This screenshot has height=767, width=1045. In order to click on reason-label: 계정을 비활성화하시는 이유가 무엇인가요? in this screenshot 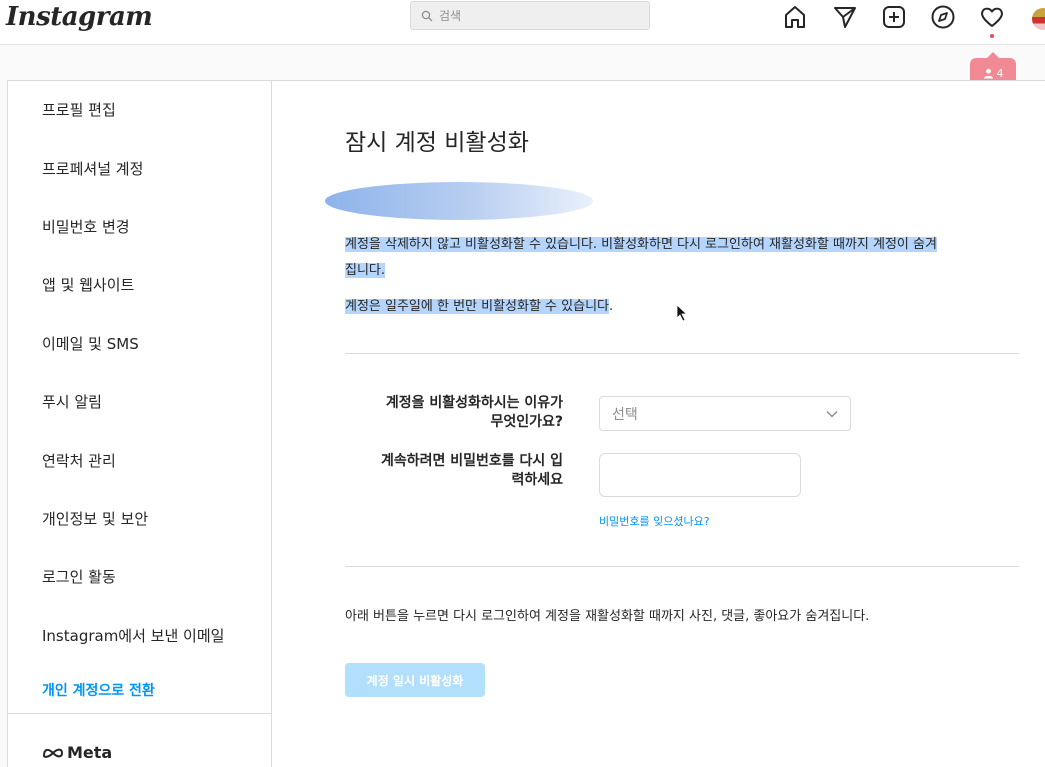, I will do `click(454, 413)`.